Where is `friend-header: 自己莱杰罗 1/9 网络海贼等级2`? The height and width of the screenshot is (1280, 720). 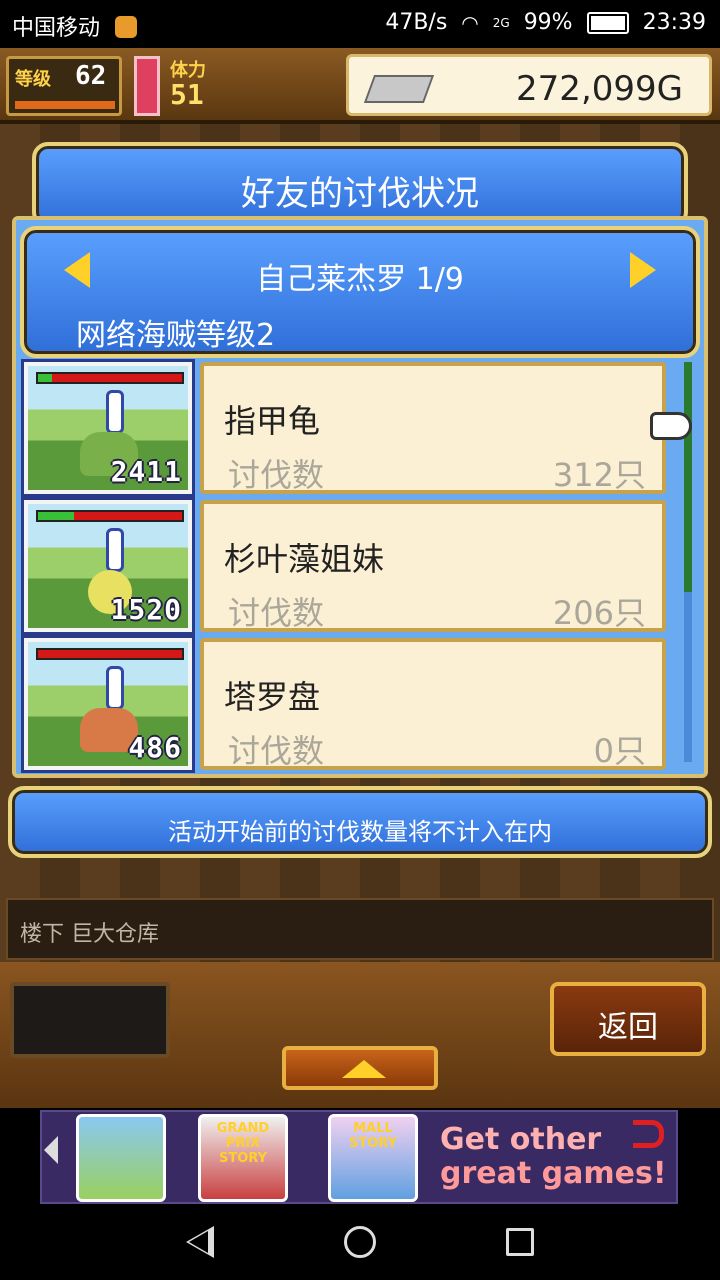 friend-header: 自己莱杰罗 1/9 网络海贼等级2 is located at coordinates (360, 292).